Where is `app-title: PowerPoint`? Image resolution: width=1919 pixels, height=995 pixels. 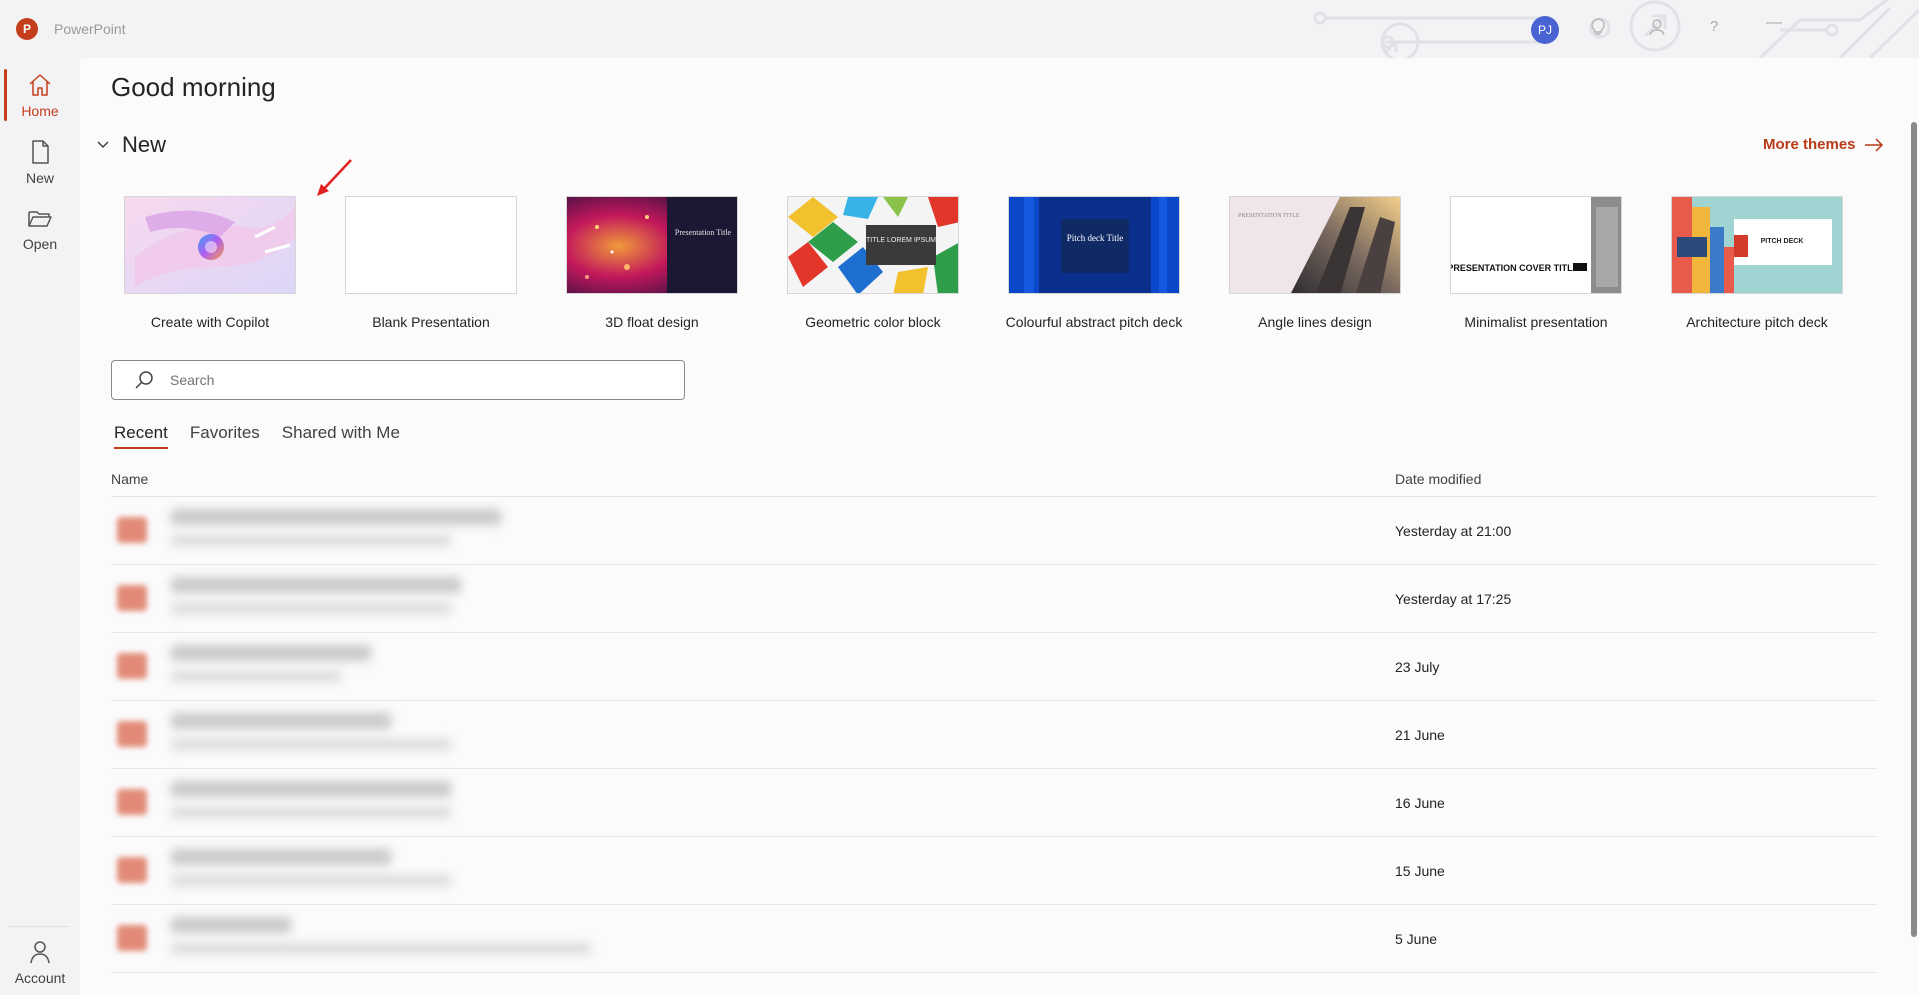 app-title: PowerPoint is located at coordinates (90, 29).